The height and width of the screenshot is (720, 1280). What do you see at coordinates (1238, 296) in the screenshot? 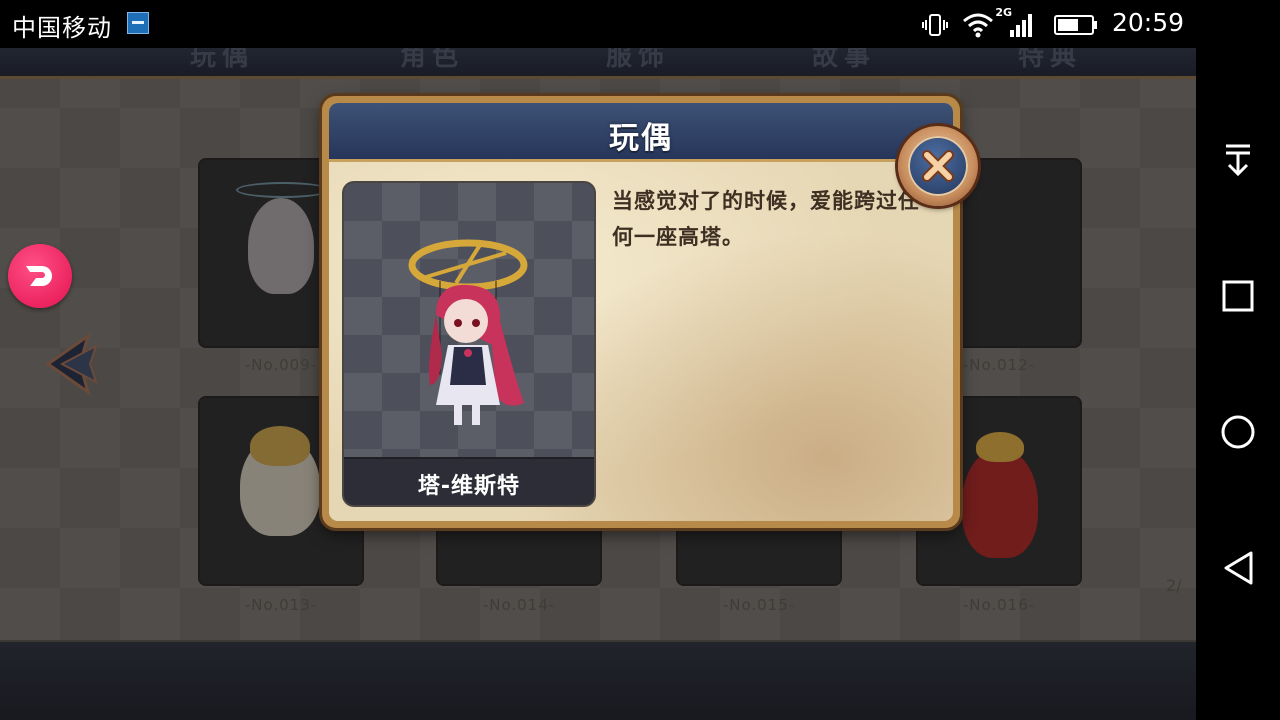
I see `recent-apps-icon` at bounding box center [1238, 296].